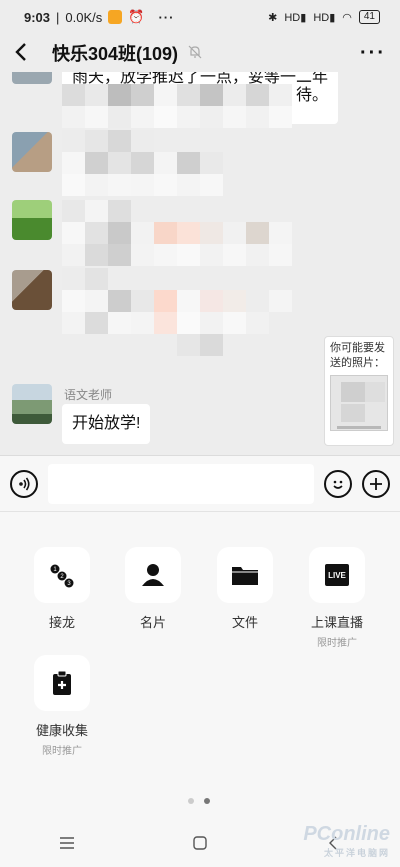 The image size is (400, 867). Describe the element at coordinates (84, 17) in the screenshot. I see `network-speed: 0.0K/s` at that location.